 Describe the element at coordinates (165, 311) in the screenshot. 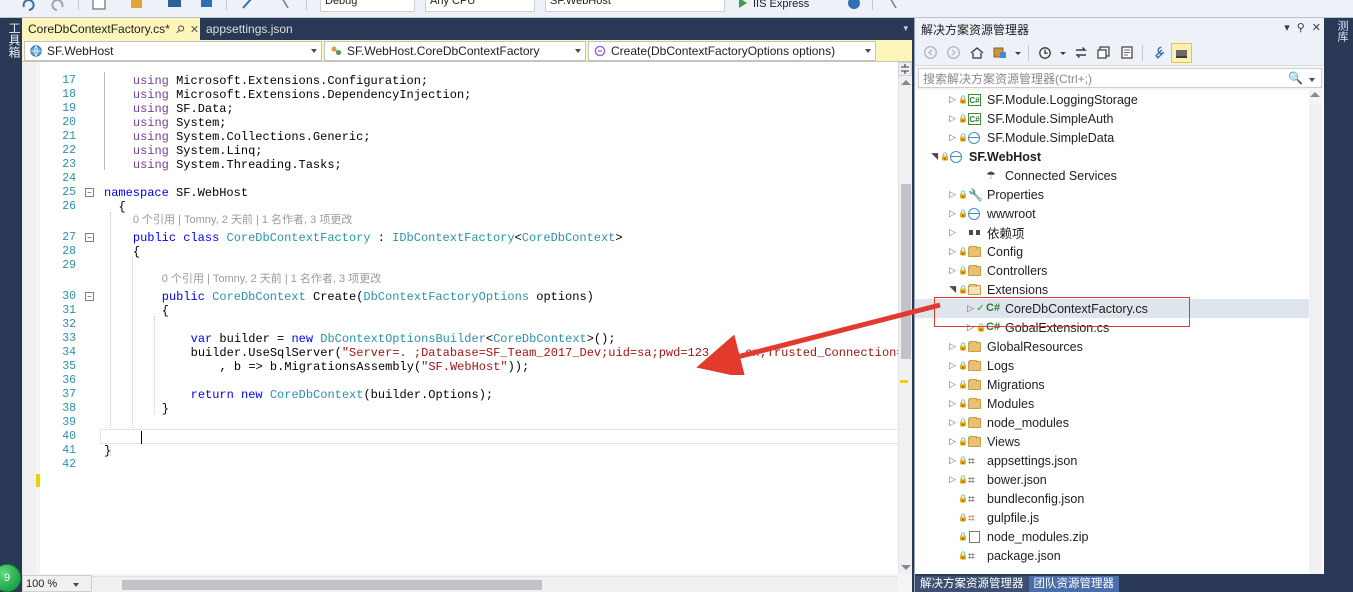

I see `code-line: {` at that location.